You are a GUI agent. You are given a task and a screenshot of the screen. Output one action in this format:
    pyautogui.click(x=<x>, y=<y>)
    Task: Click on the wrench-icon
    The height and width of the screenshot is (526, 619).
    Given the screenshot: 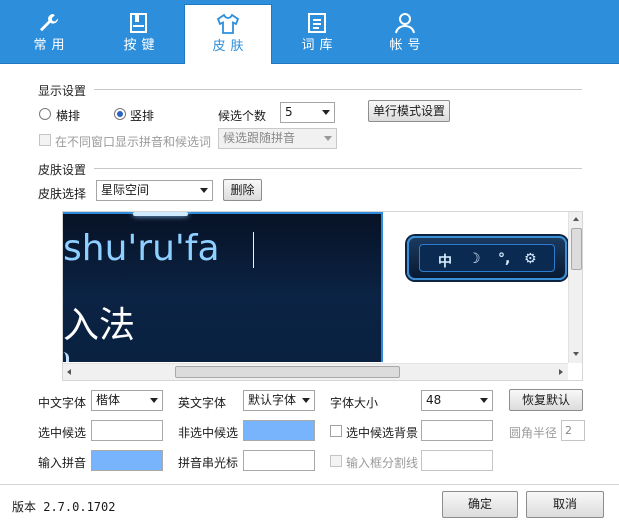 What is the action you would take?
    pyautogui.click(x=49, y=19)
    